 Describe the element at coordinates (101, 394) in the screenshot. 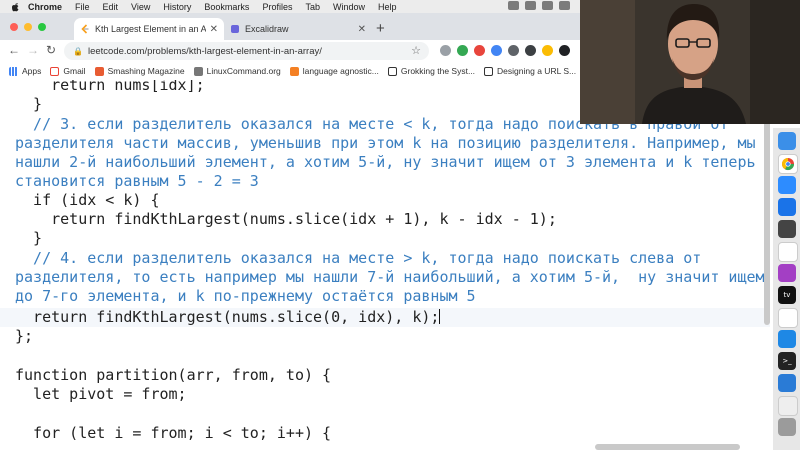

I see `code-line: let pivot = from;` at that location.